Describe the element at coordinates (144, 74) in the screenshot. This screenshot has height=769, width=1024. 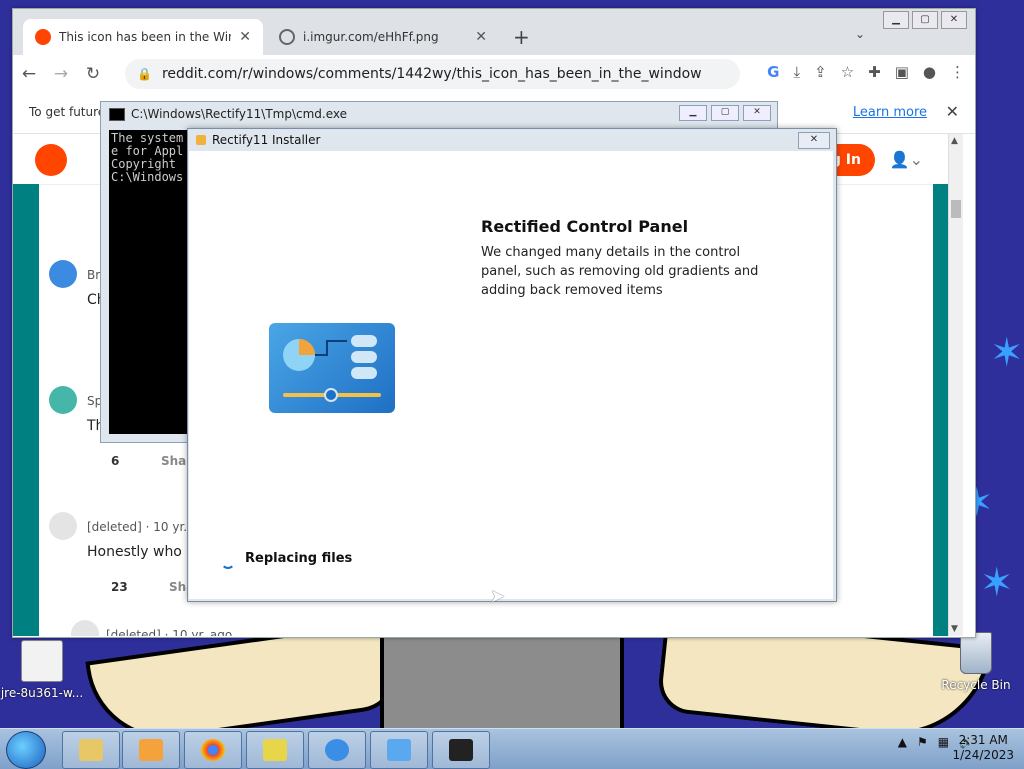
I see `lock-icon: 🔒` at that location.